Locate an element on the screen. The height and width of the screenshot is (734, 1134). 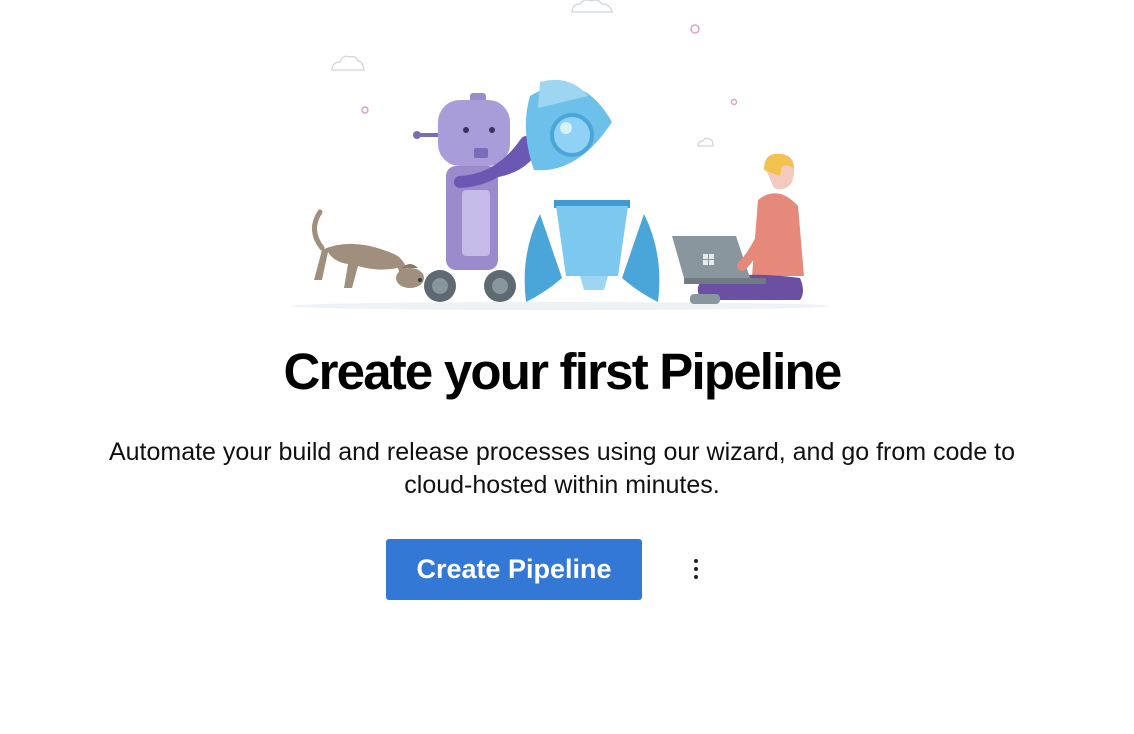
dog-illustration is located at coordinates (368, 248).